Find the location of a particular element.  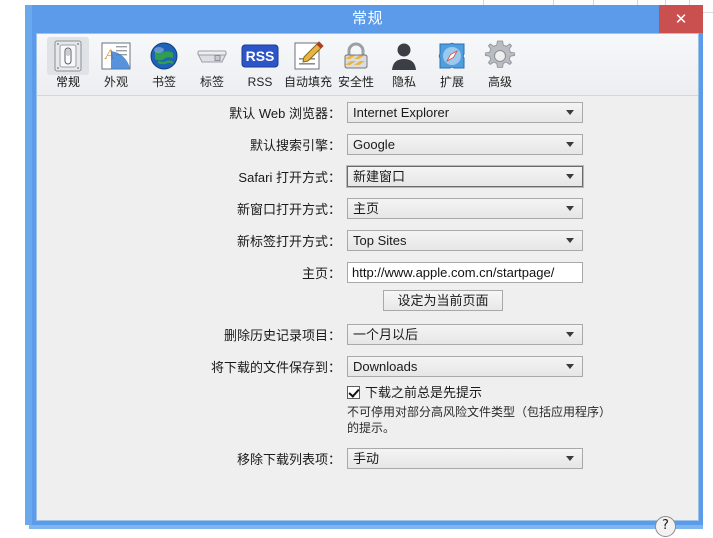

toolbar-item-label: 常规 is located at coordinates (67, 82).